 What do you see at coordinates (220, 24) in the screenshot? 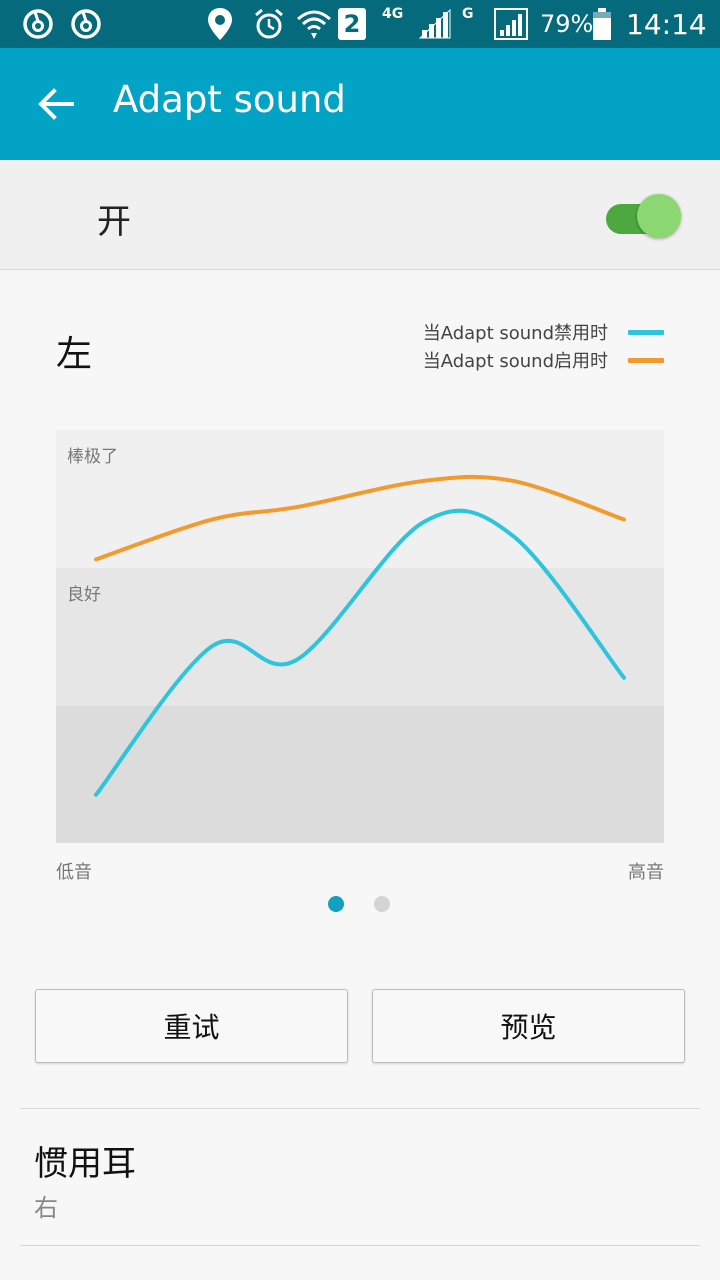
I see `location-icon` at bounding box center [220, 24].